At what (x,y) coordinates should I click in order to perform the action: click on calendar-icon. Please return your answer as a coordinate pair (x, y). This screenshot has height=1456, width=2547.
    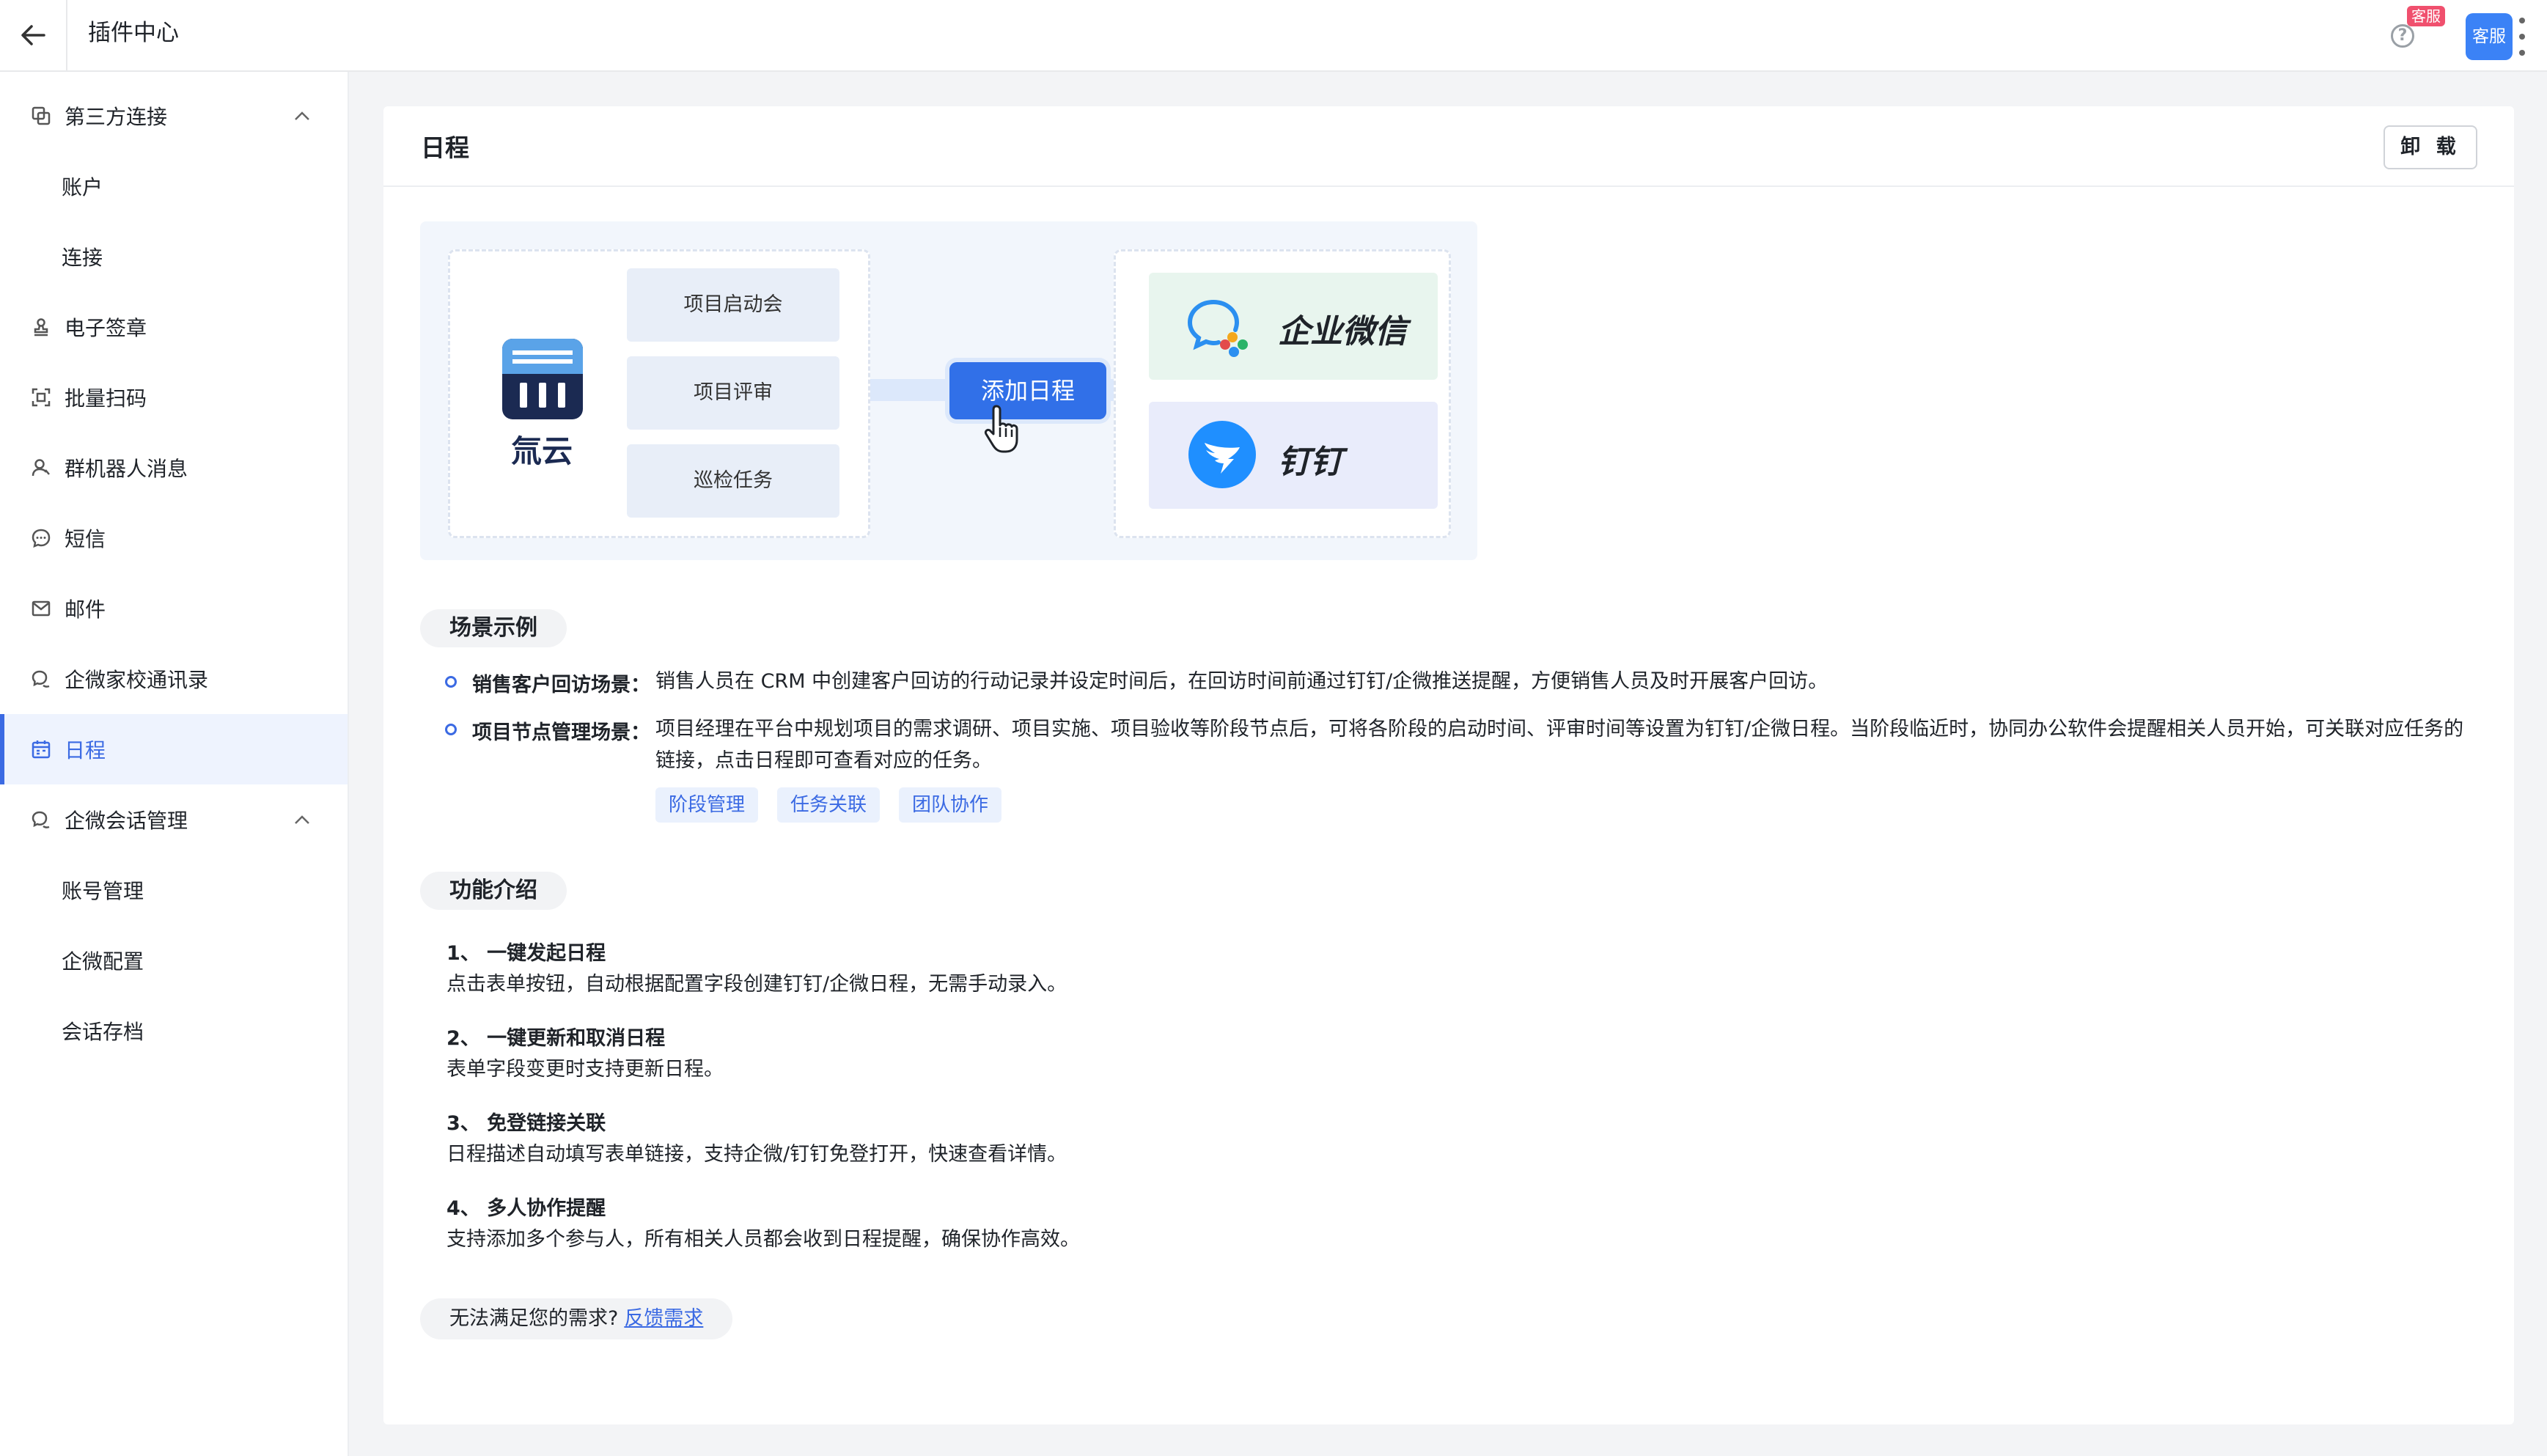
    Looking at the image, I should click on (41, 749).